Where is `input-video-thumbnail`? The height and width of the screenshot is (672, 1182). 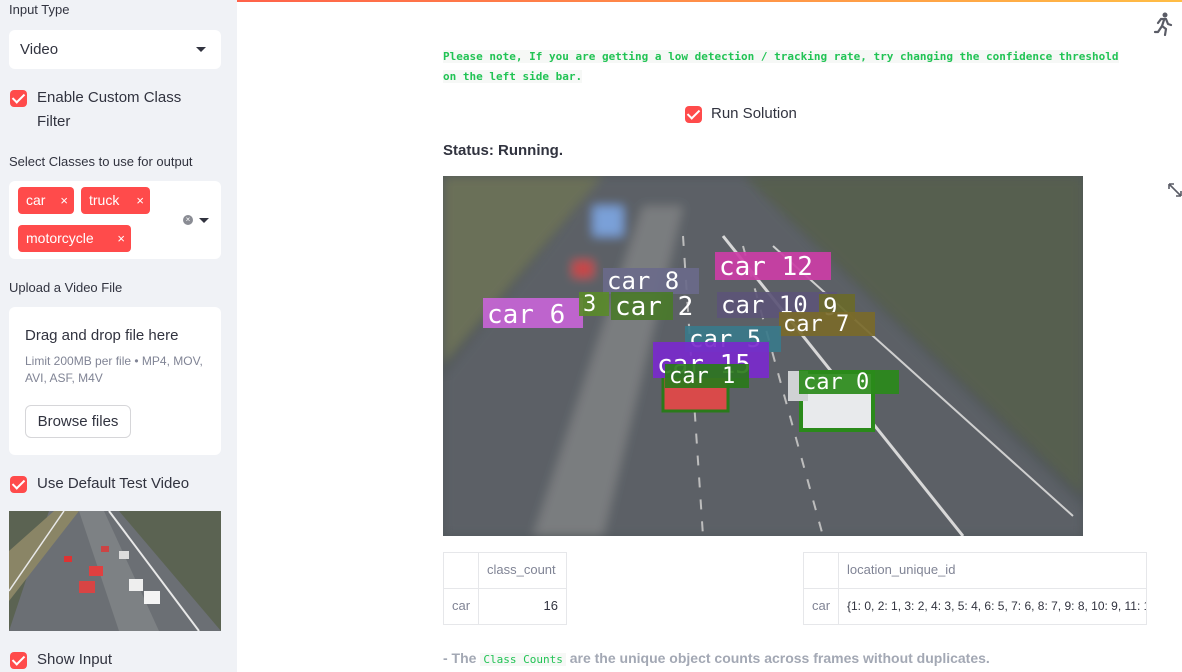
input-video-thumbnail is located at coordinates (115, 571).